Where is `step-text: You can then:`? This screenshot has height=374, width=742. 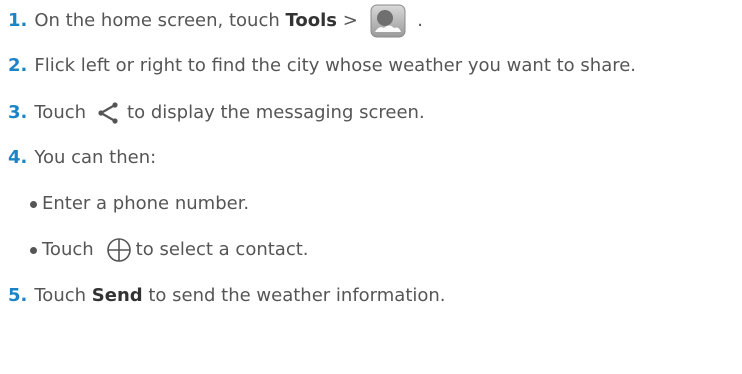
step-text: You can then: is located at coordinates (95, 157).